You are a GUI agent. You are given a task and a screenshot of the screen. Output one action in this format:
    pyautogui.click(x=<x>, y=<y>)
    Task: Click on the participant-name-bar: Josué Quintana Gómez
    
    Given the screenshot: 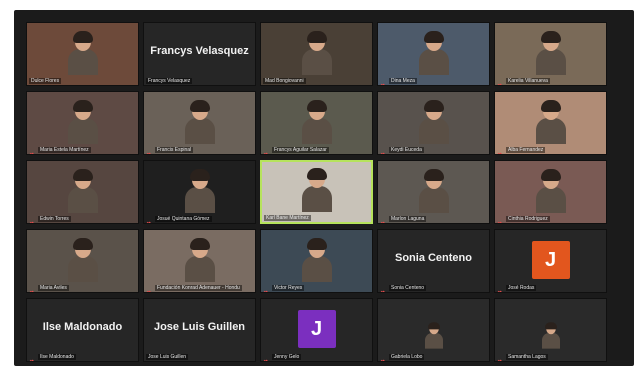 What is the action you would take?
    pyautogui.click(x=179, y=219)
    